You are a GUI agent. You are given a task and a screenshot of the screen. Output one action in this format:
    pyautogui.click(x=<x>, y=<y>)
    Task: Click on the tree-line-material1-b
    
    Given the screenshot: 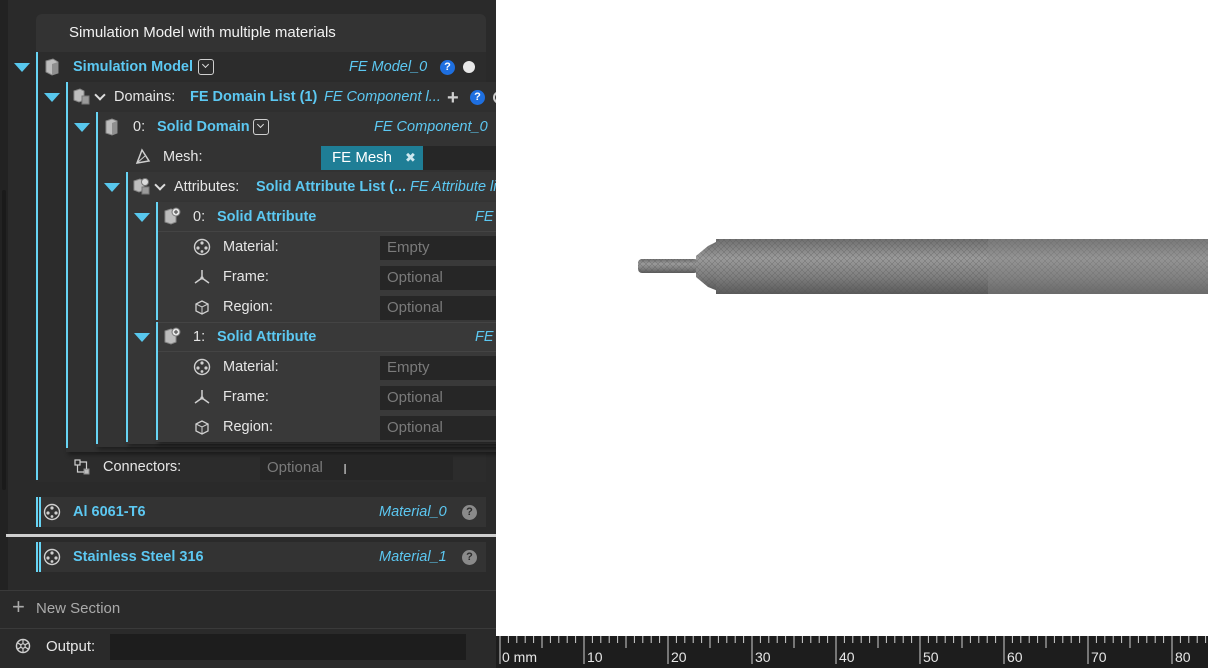 What is the action you would take?
    pyautogui.click(x=40, y=557)
    